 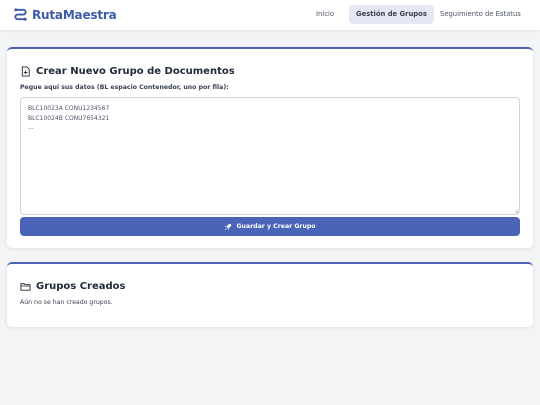 I want to click on resize-grip-icon, so click(x=516, y=211).